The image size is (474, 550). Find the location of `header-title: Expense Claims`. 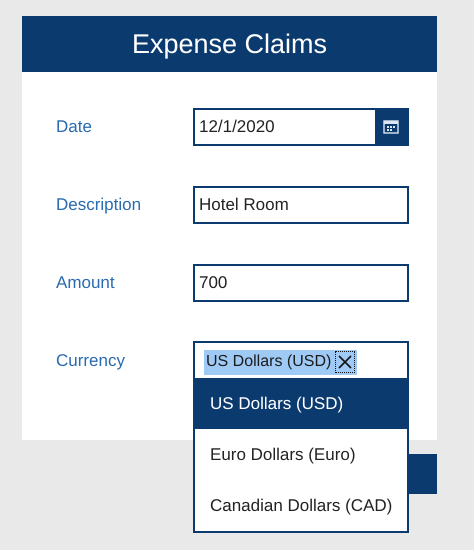

header-title: Expense Claims is located at coordinates (230, 44).